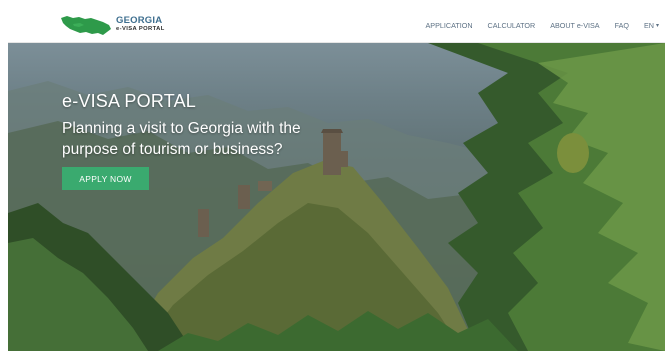 Image resolution: width=665 pixels, height=351 pixels. Describe the element at coordinates (449, 25) in the screenshot. I see `nav-link-application: APPLICATION` at that location.